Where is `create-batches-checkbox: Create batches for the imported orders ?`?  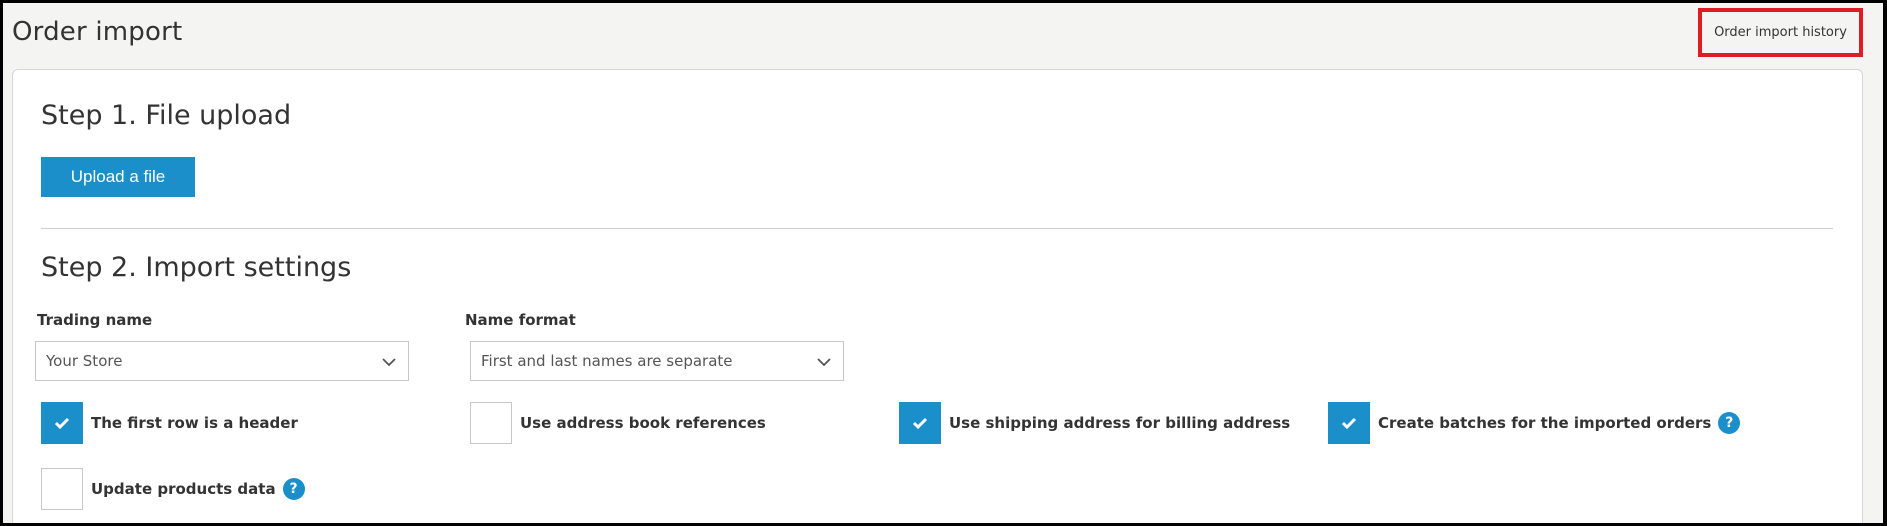 create-batches-checkbox: Create batches for the imported orders ? is located at coordinates (1534, 423).